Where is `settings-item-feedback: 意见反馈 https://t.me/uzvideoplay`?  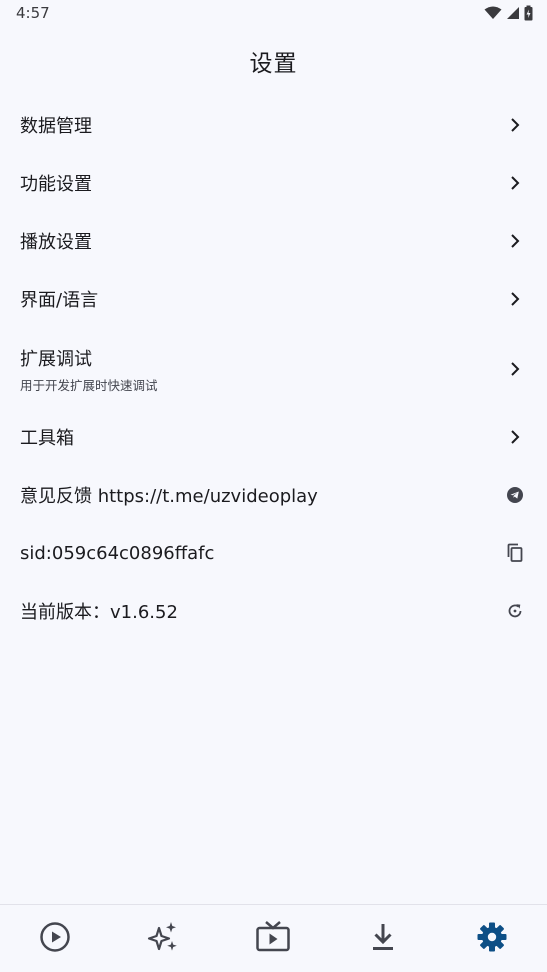 settings-item-feedback: 意见反馈 https://t.me/uzvideoplay is located at coordinates (273, 495).